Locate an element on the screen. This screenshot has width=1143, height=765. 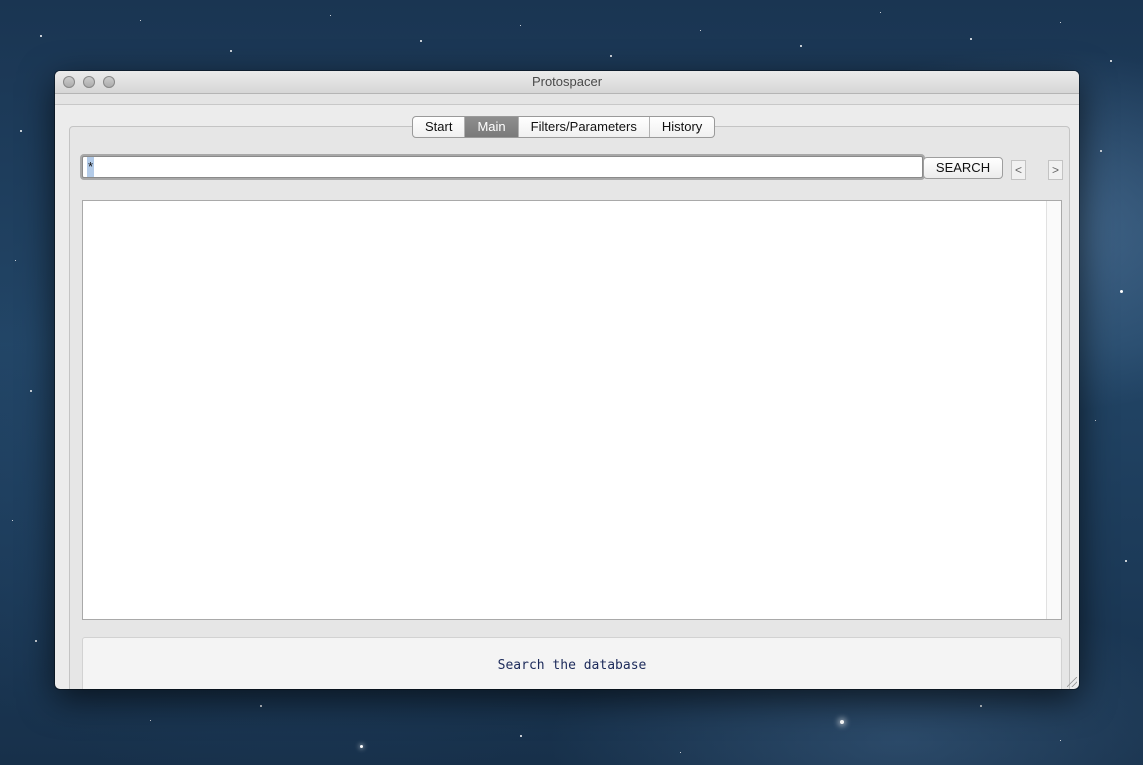
status-panel: Search the database is located at coordinates (572, 663).